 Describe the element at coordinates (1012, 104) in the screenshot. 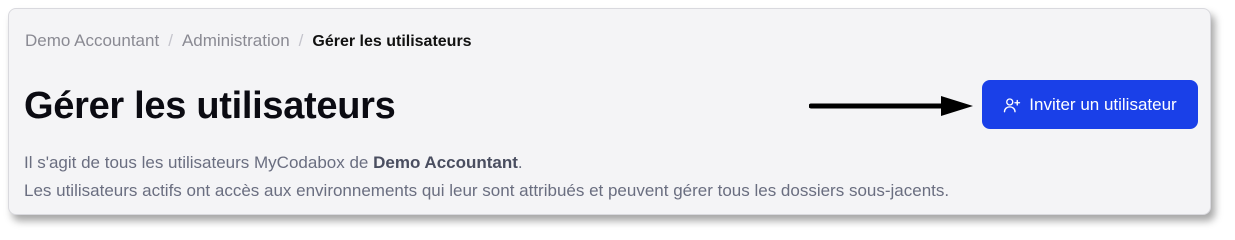

I see `user-plus-icon` at that location.